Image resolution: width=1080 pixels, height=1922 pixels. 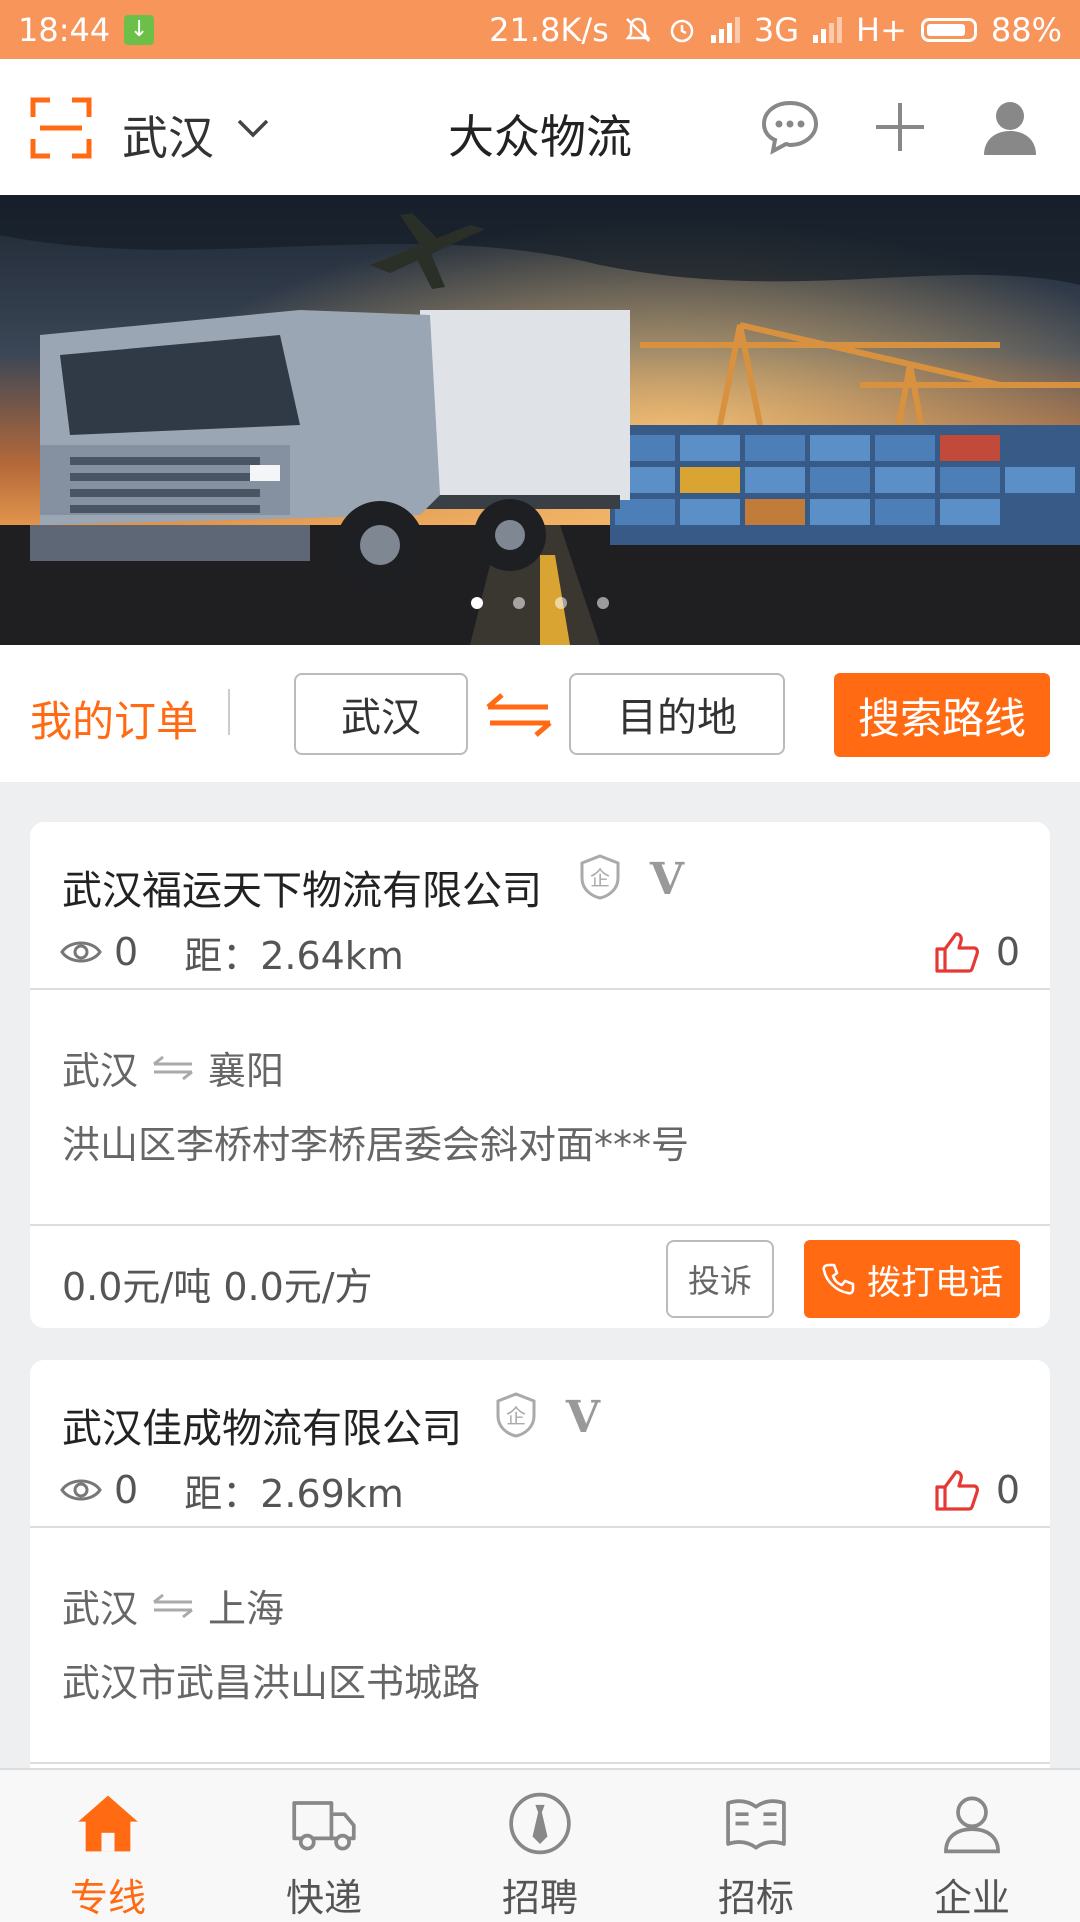 What do you see at coordinates (756, 1824) in the screenshot?
I see `book-icon` at bounding box center [756, 1824].